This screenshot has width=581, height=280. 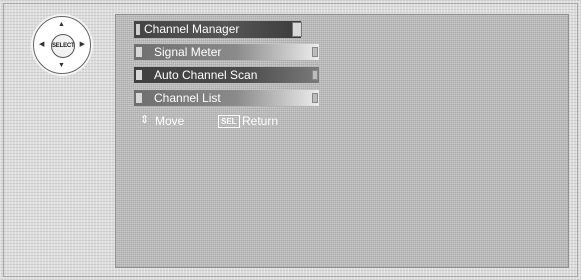 I want to click on help-return-label: Return, so click(x=260, y=121).